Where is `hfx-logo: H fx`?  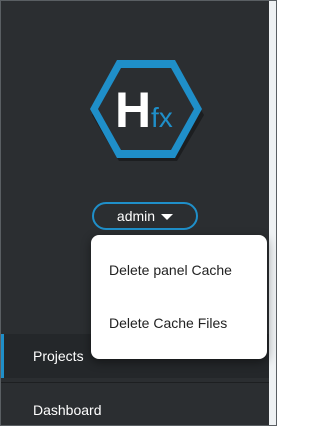 hfx-logo: H fx is located at coordinates (147, 110).